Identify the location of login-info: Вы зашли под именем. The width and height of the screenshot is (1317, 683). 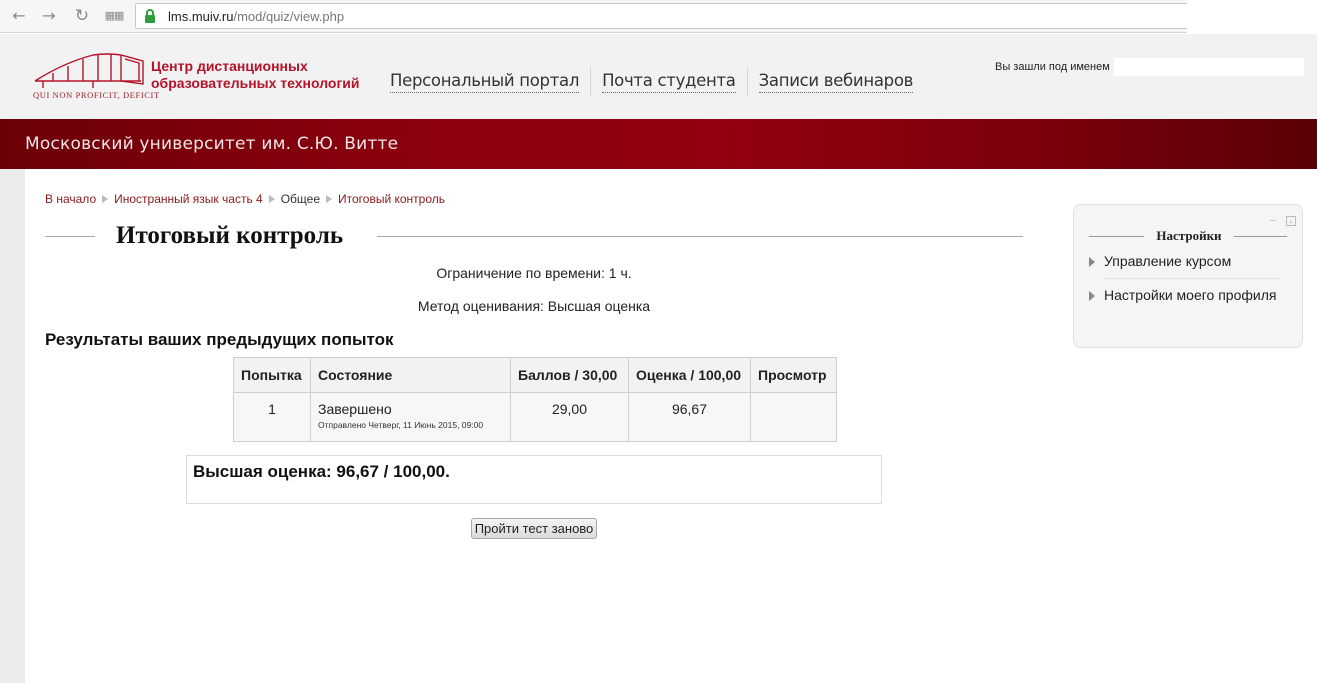
(1052, 67).